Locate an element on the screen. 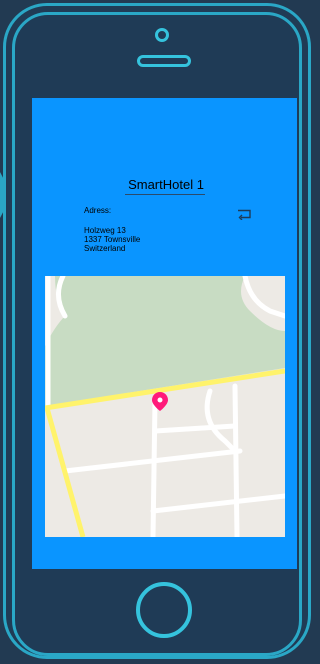  address-line-1: Holzweg 13 is located at coordinates (105, 230).